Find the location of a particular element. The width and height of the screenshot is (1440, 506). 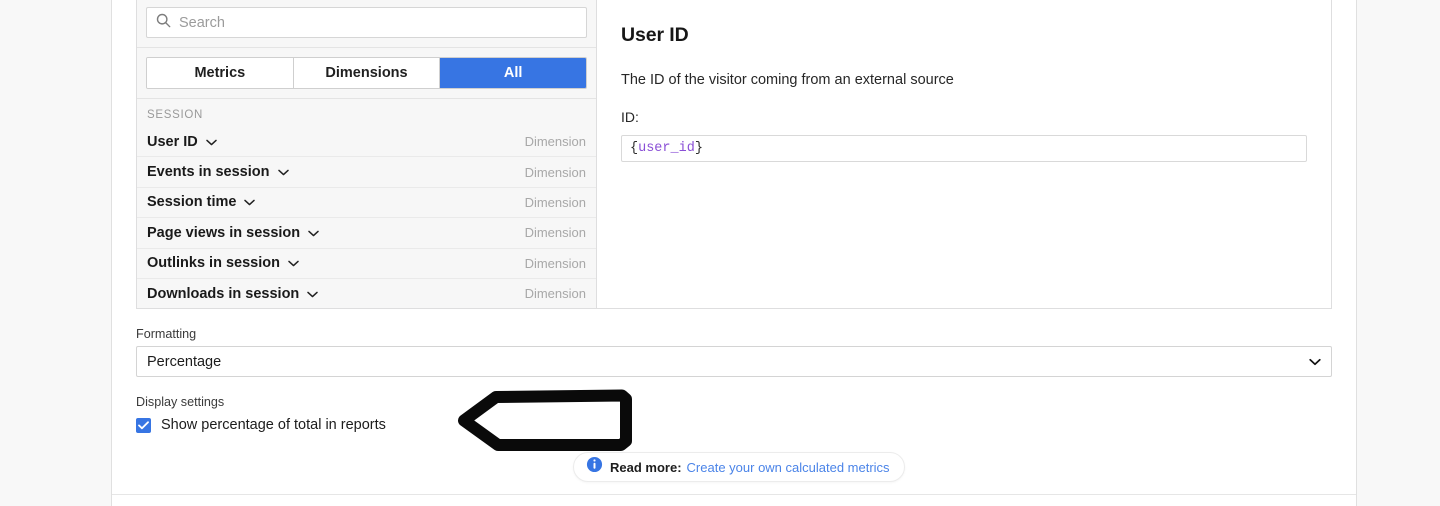

tab-all: All is located at coordinates (513, 73).